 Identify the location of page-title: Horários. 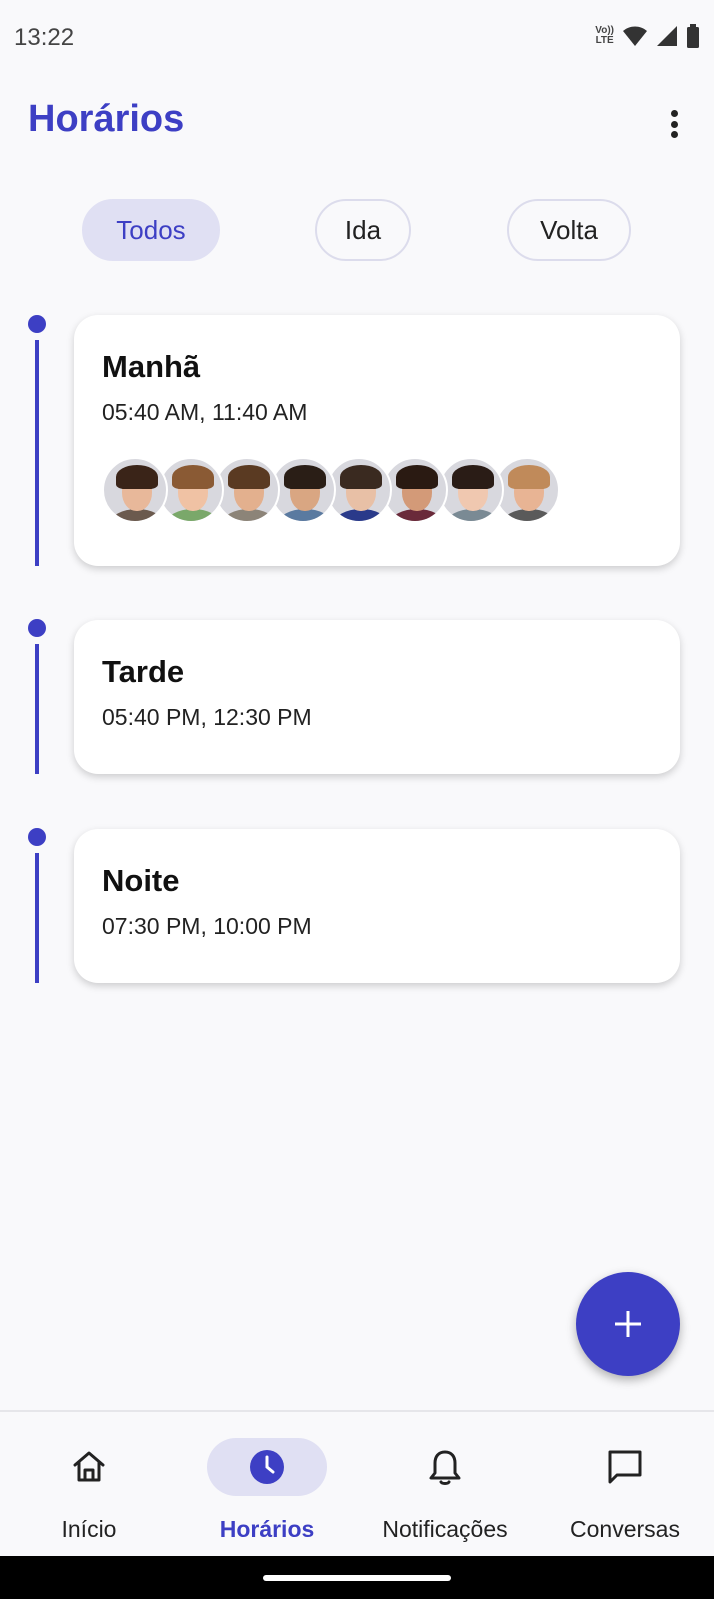
(106, 119).